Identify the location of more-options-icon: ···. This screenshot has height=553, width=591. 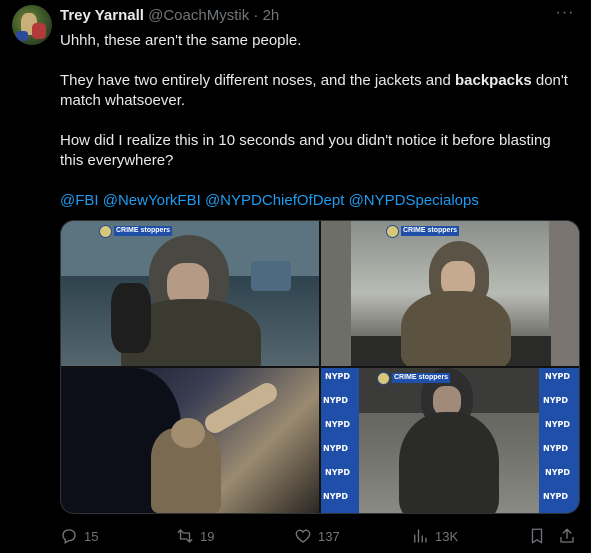
(565, 15).